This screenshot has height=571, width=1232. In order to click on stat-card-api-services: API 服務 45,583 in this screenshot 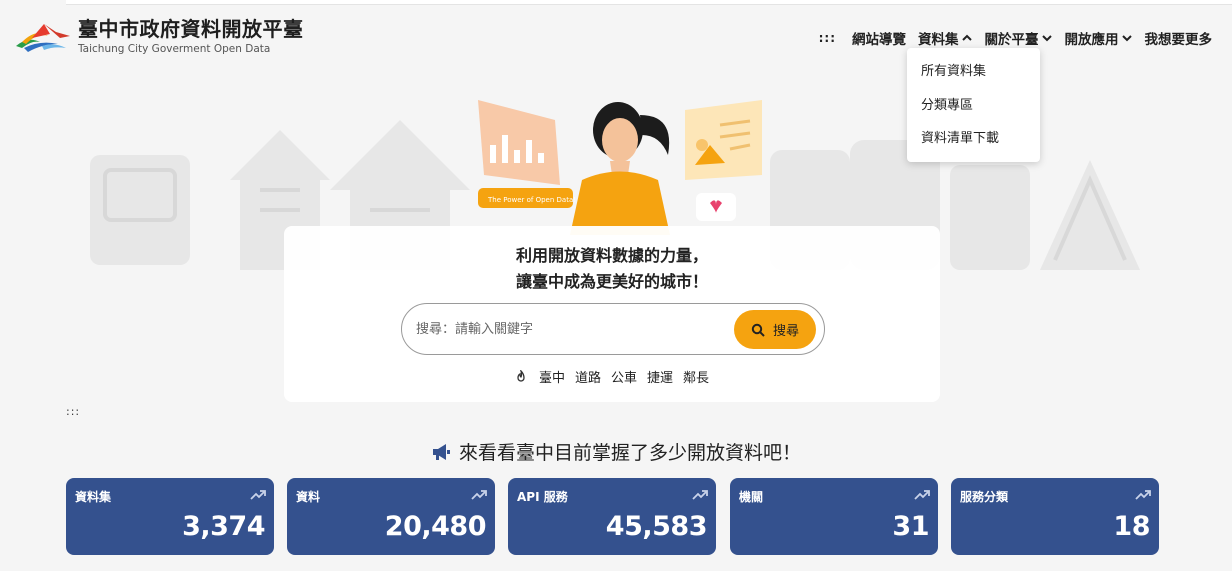, I will do `click(612, 516)`.